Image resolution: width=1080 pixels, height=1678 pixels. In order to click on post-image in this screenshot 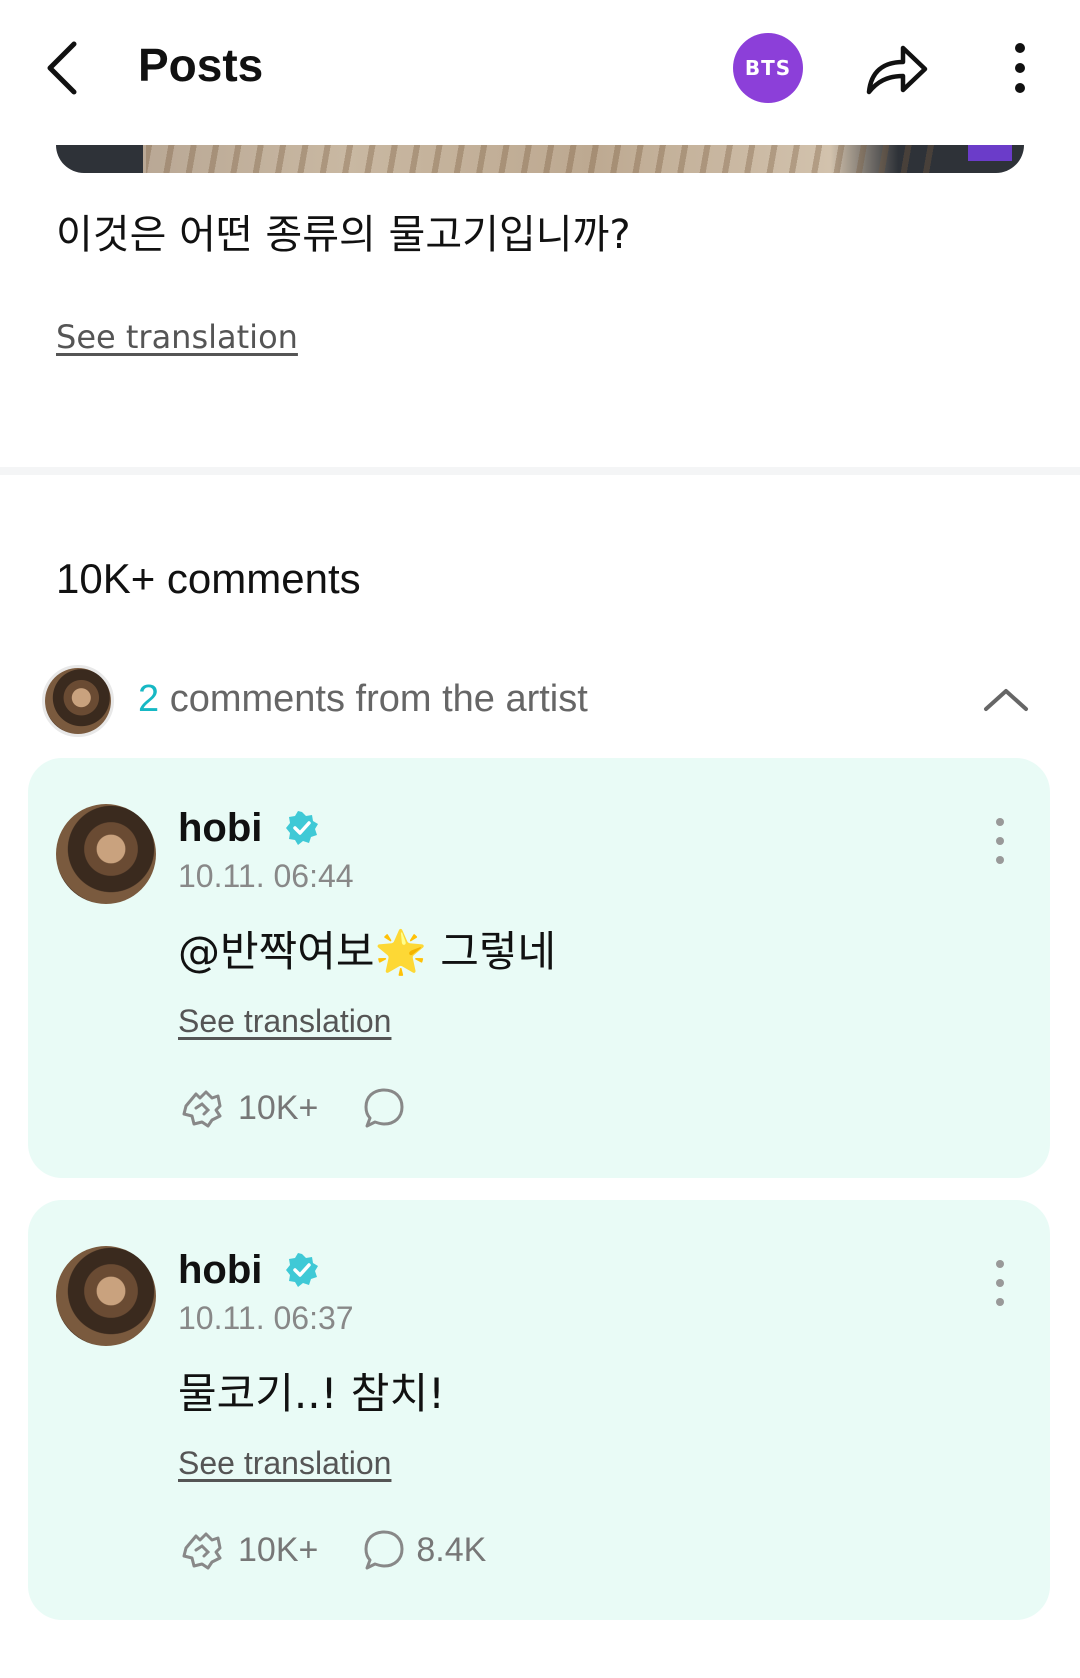, I will do `click(540, 159)`.